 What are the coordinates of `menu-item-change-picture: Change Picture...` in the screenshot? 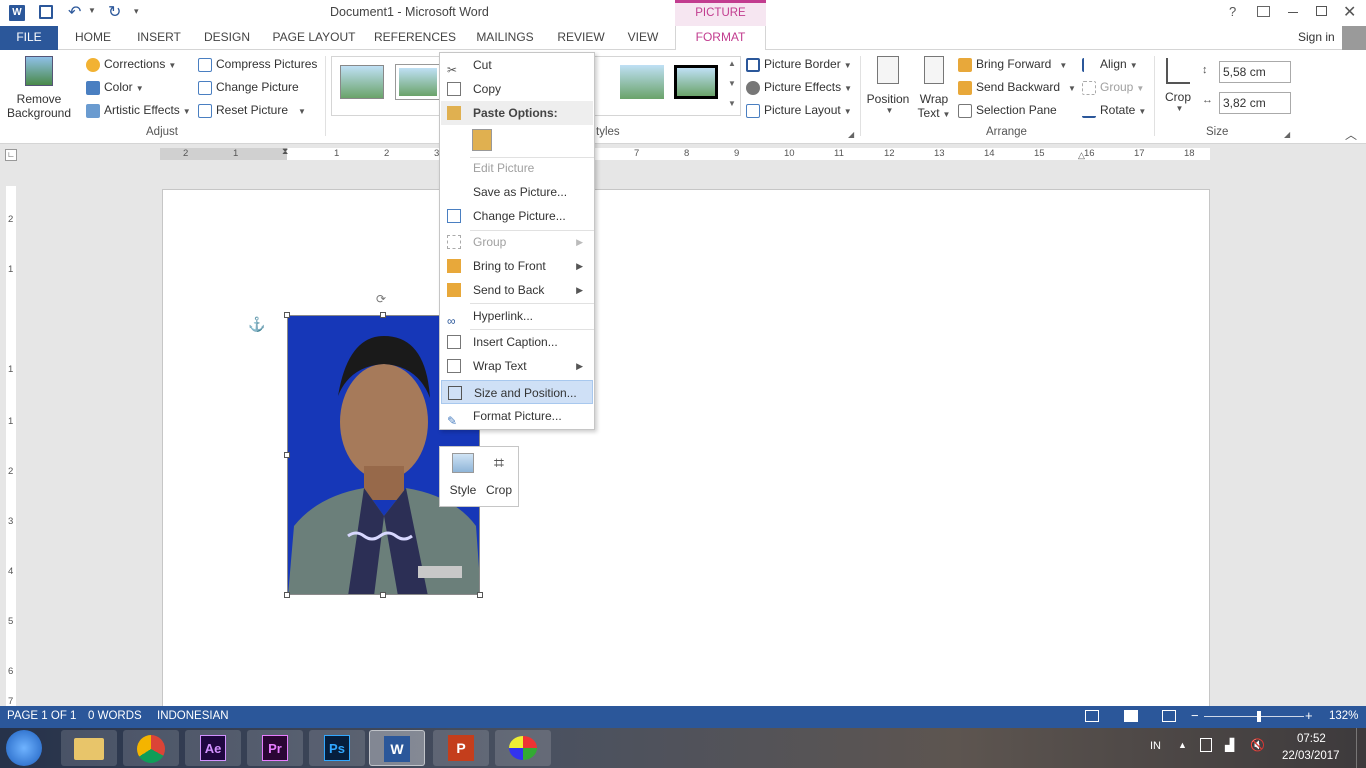 It's located at (517, 216).